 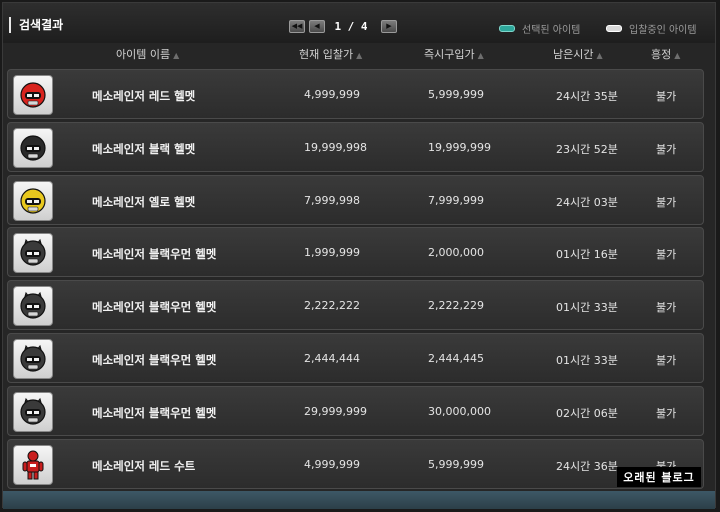 I want to click on current-bid: 19,999,998, so click(x=335, y=147).